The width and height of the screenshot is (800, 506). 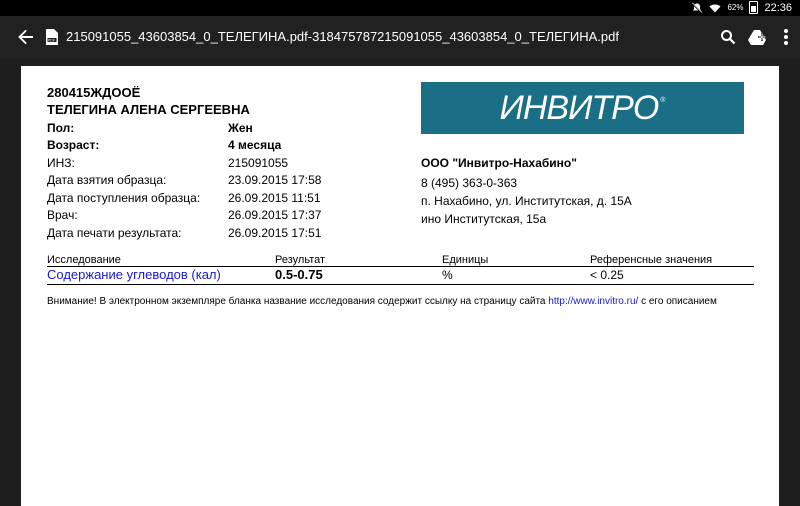 I want to click on doctor-label: Врач:, so click(x=62, y=215).